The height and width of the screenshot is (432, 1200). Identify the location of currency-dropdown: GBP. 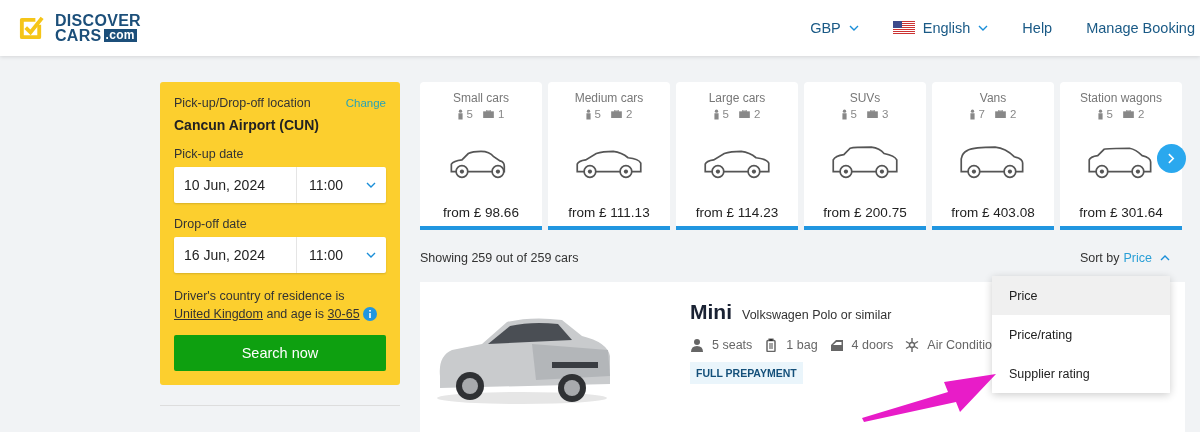
(834, 28).